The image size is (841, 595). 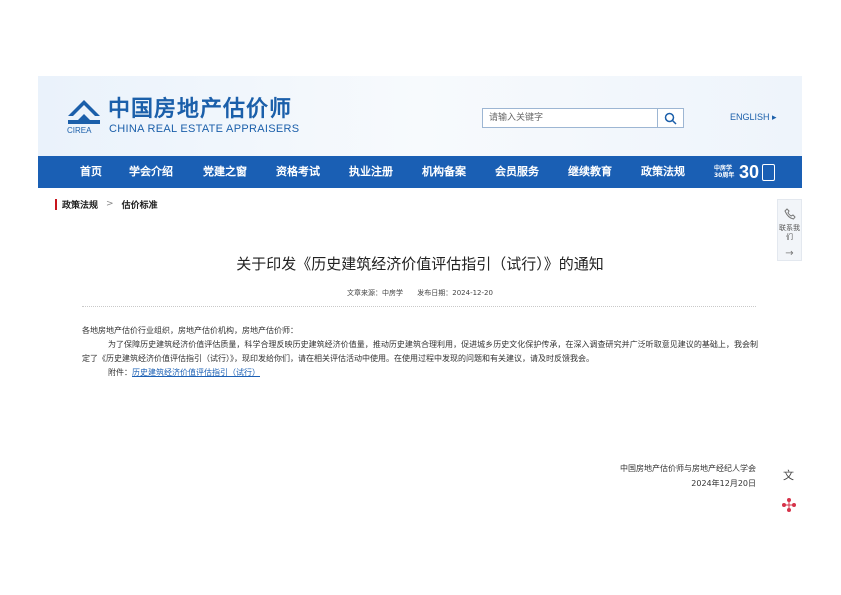 I want to click on contact-us-link: 联系我们, so click(x=789, y=233).